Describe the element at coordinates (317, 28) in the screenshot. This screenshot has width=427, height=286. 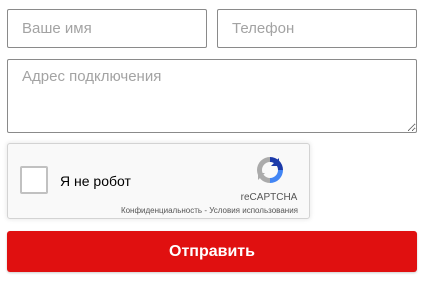
I see `phone-input` at that location.